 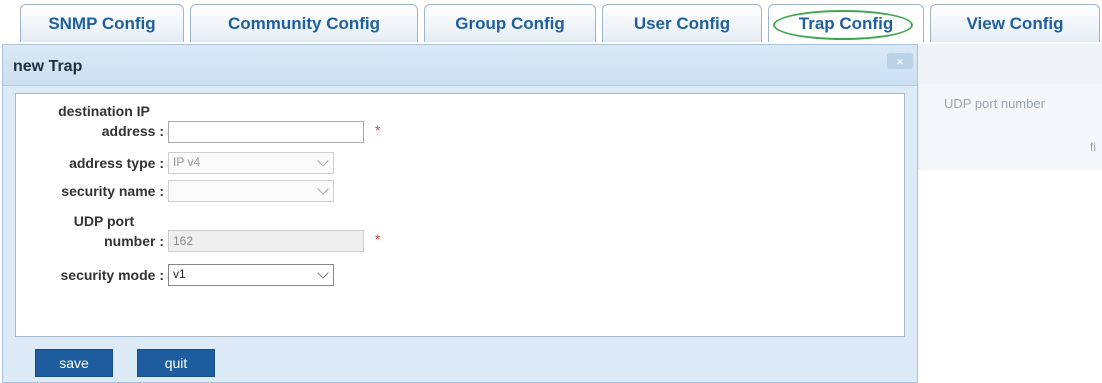 I want to click on tab-group-config: Group Config, so click(x=510, y=23).